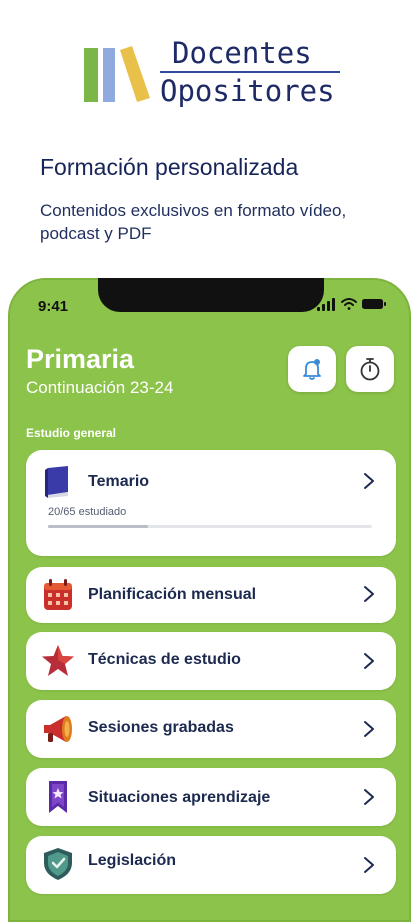 The height and width of the screenshot is (922, 415). What do you see at coordinates (164, 659) in the screenshot?
I see `menu-item-label: Técnicas de estudio` at bounding box center [164, 659].